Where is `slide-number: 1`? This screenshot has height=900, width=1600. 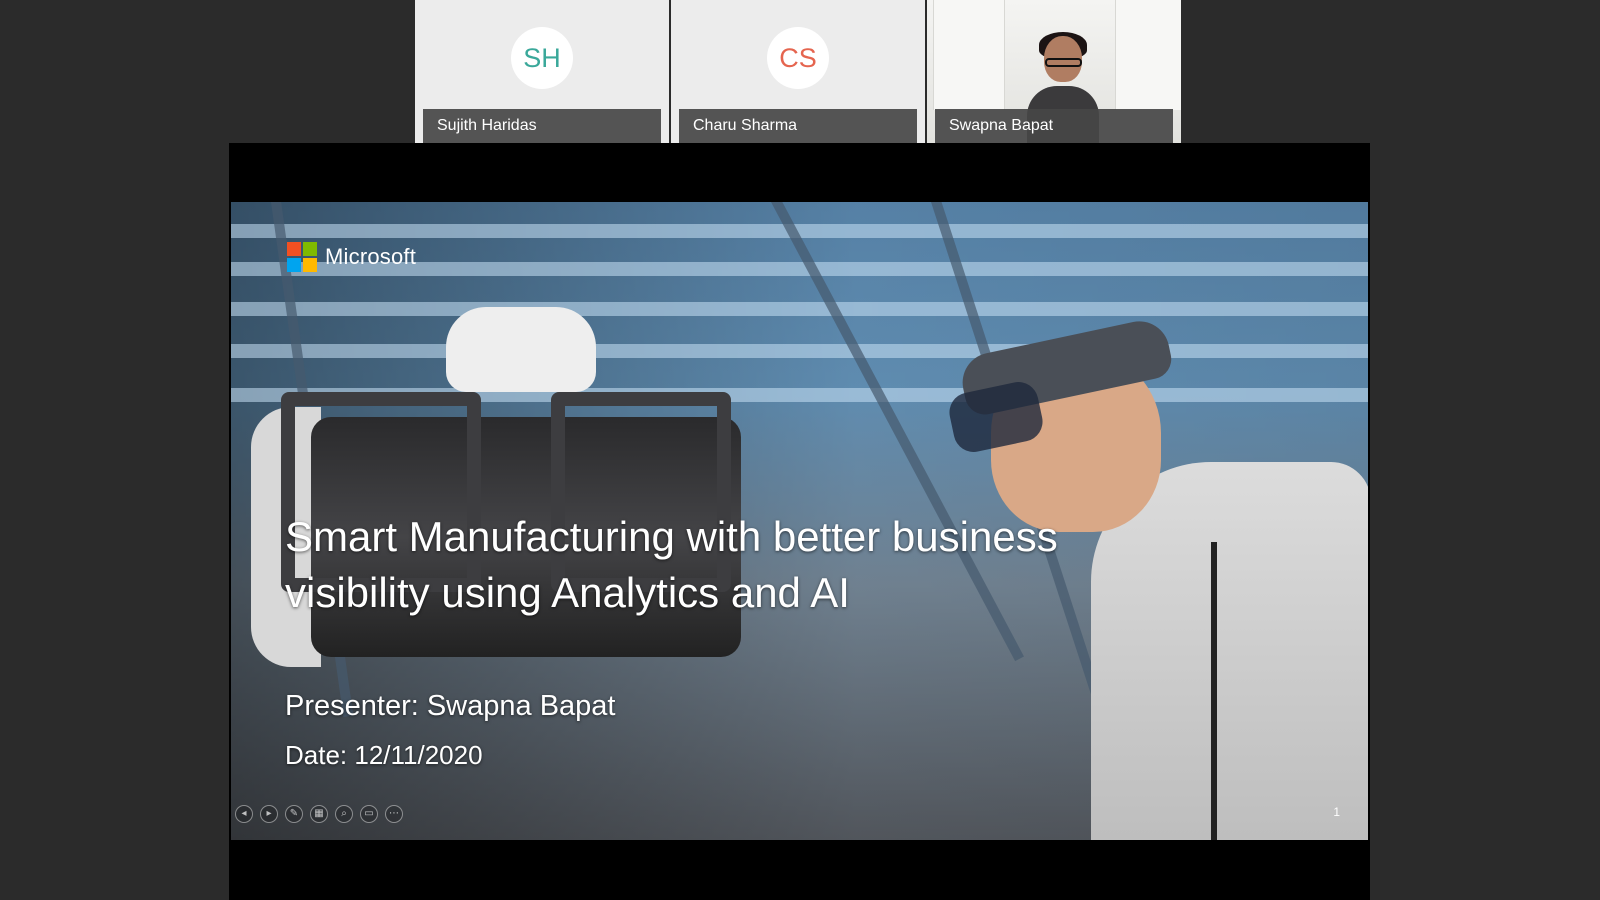 slide-number: 1 is located at coordinates (1336, 812).